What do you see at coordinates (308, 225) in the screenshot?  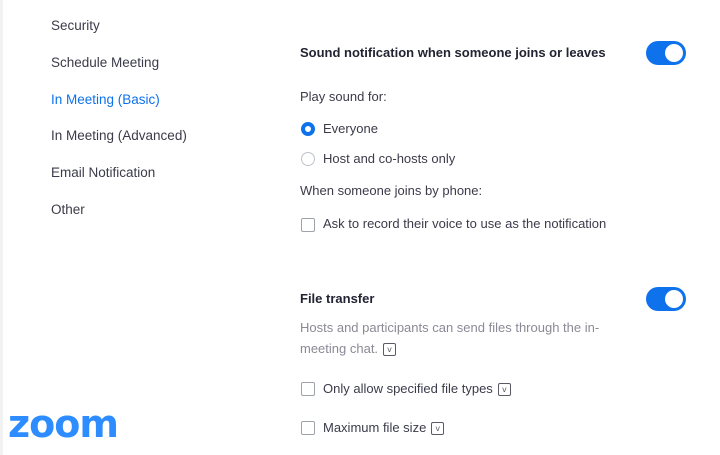 I see `record-voice-checkbox` at bounding box center [308, 225].